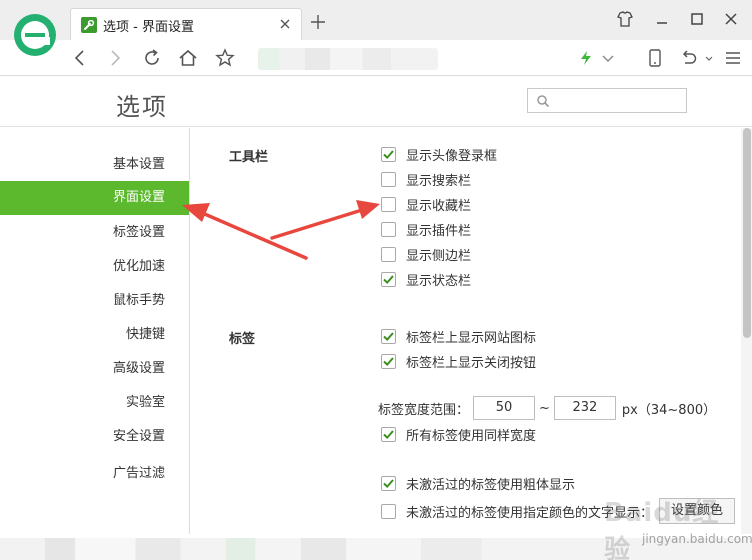 The image size is (752, 560). What do you see at coordinates (584, 408) in the screenshot?
I see `tab-width-max-input: 232` at bounding box center [584, 408].